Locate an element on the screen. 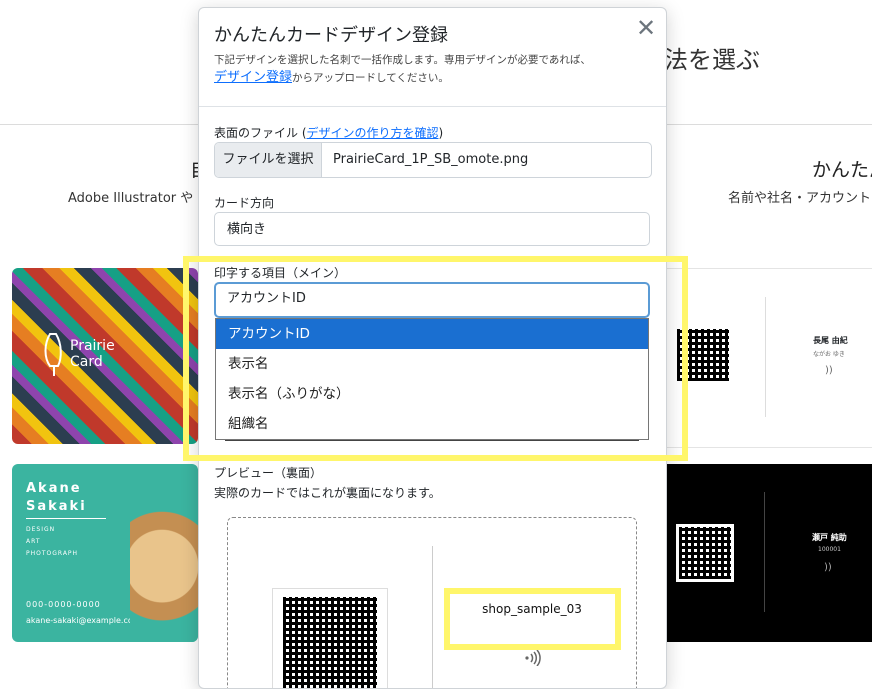  preview-description: 実際のカードではこれが裏面になります。 is located at coordinates (327, 493).